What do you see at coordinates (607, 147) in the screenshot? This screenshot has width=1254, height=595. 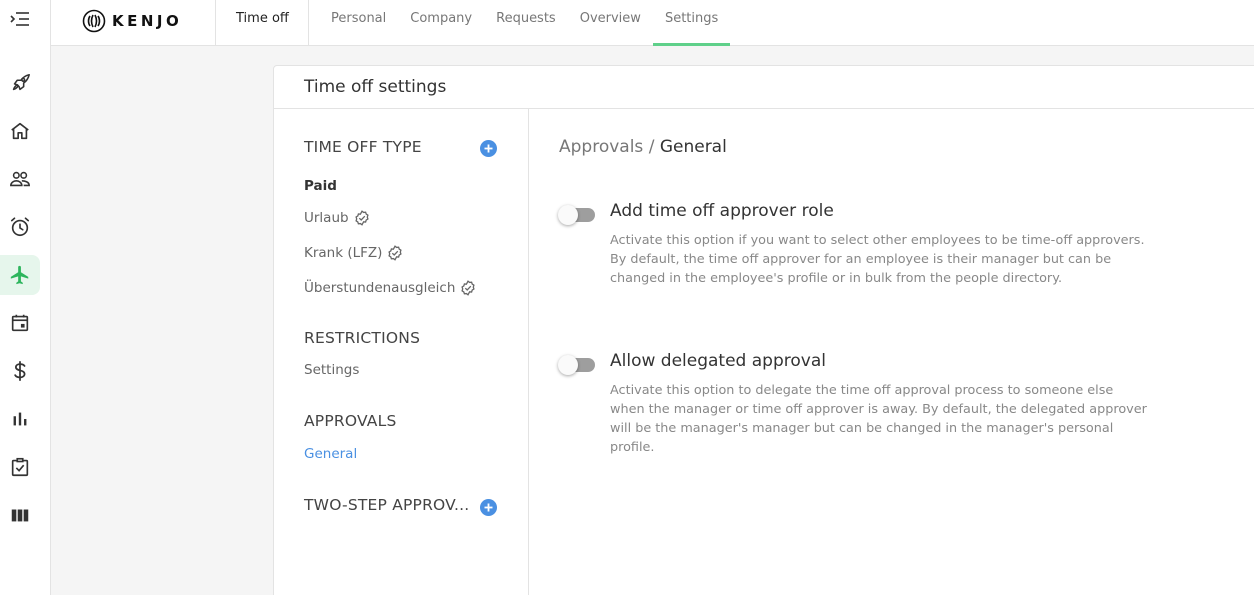 I see `breadcrumb-parent: Approvals /` at bounding box center [607, 147].